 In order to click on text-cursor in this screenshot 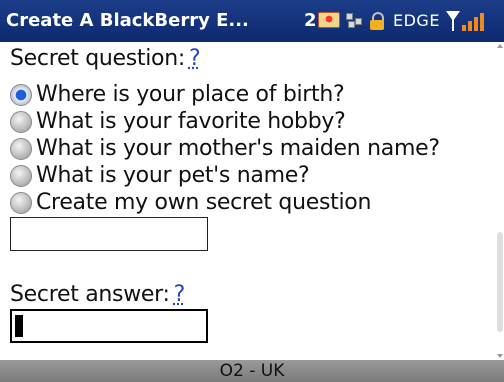, I will do `click(19, 326)`.